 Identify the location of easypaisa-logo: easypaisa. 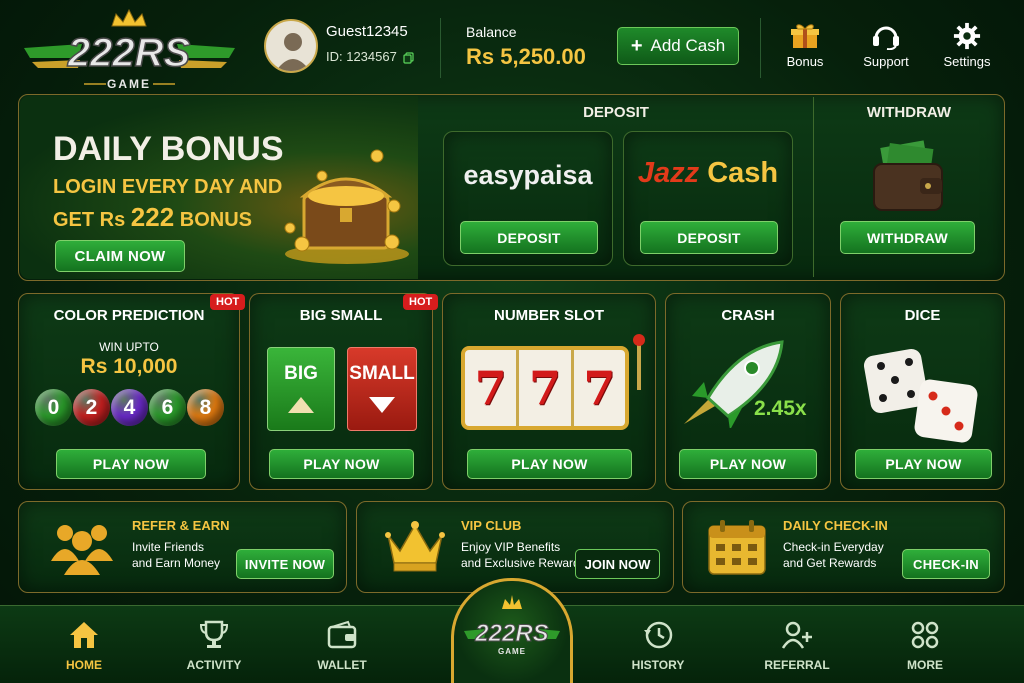
(528, 175).